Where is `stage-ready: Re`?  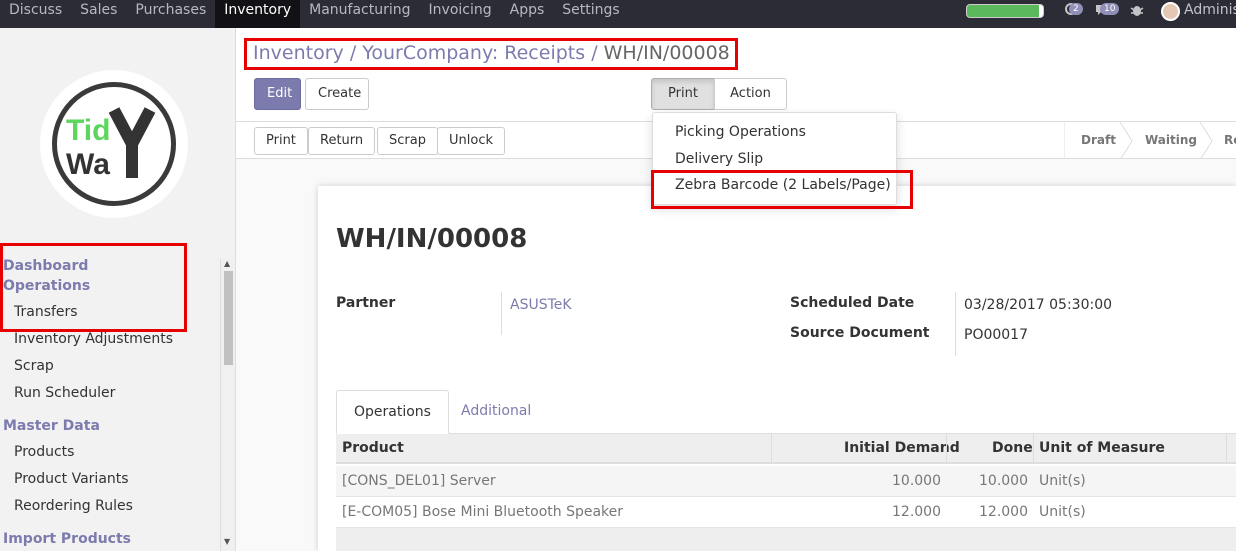
stage-ready: Re is located at coordinates (1230, 141).